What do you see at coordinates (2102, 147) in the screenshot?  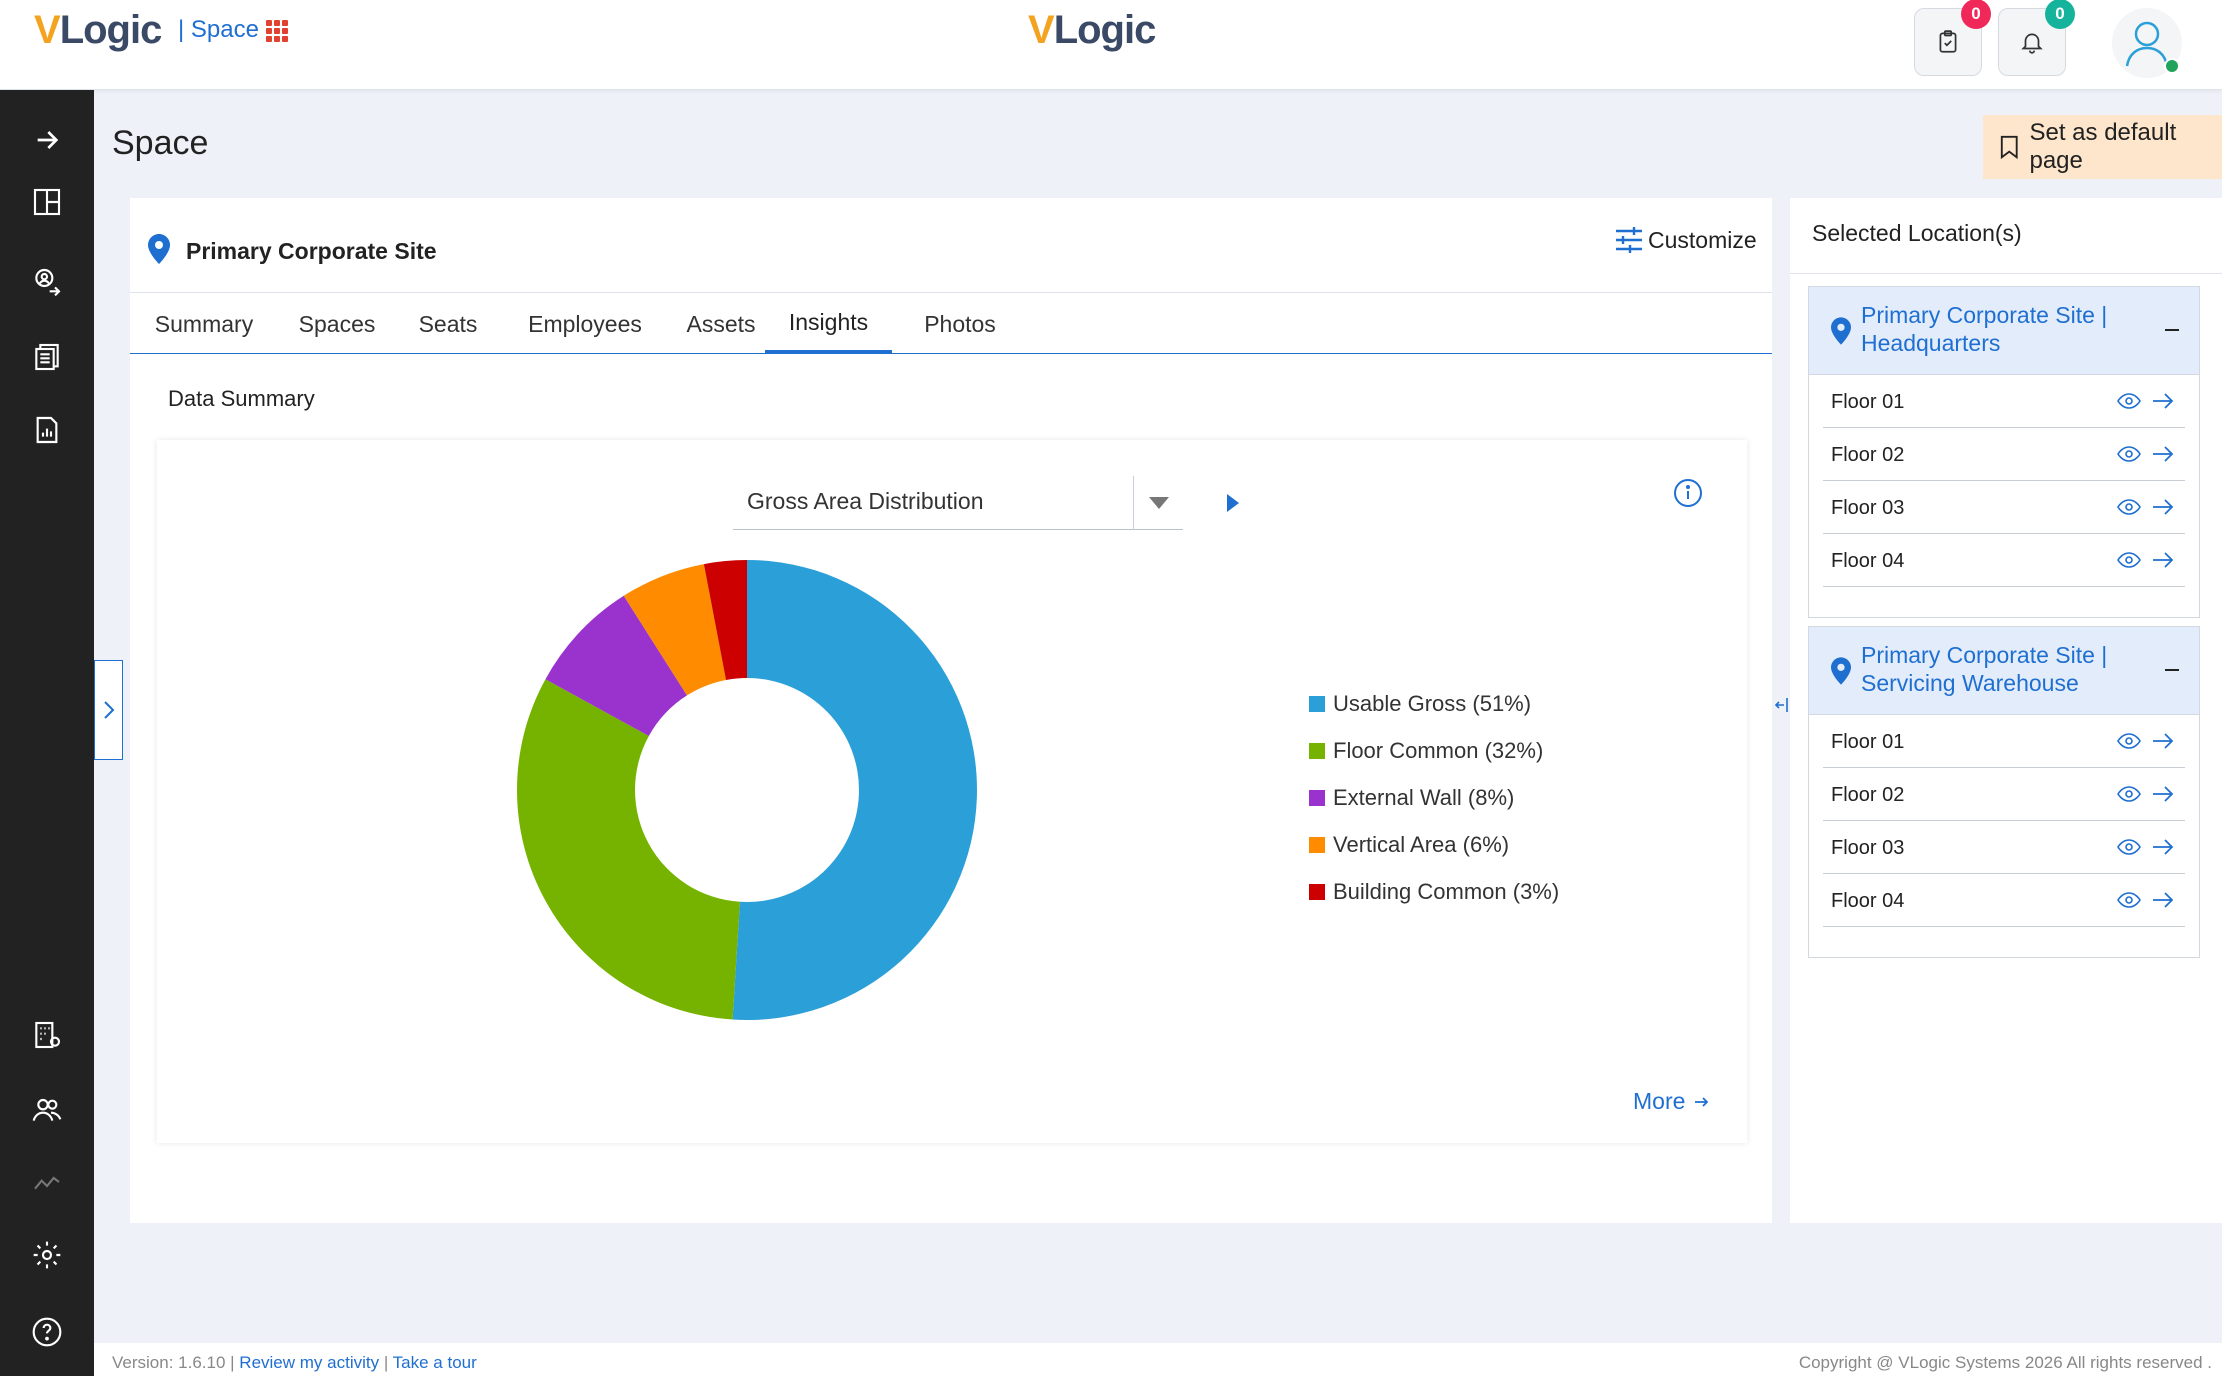 I see `set-default-page-button: Set as default page` at bounding box center [2102, 147].